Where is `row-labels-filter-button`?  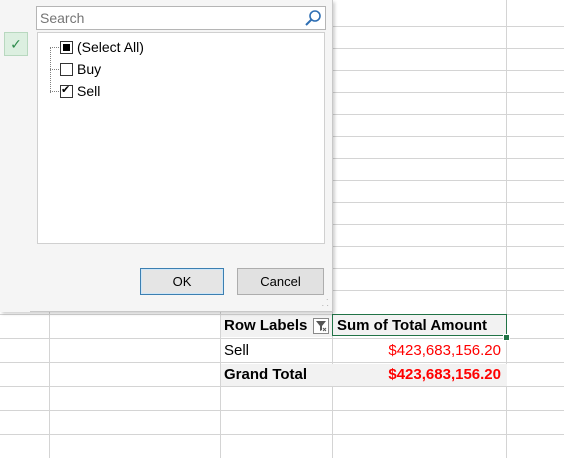
row-labels-filter-button is located at coordinates (321, 326).